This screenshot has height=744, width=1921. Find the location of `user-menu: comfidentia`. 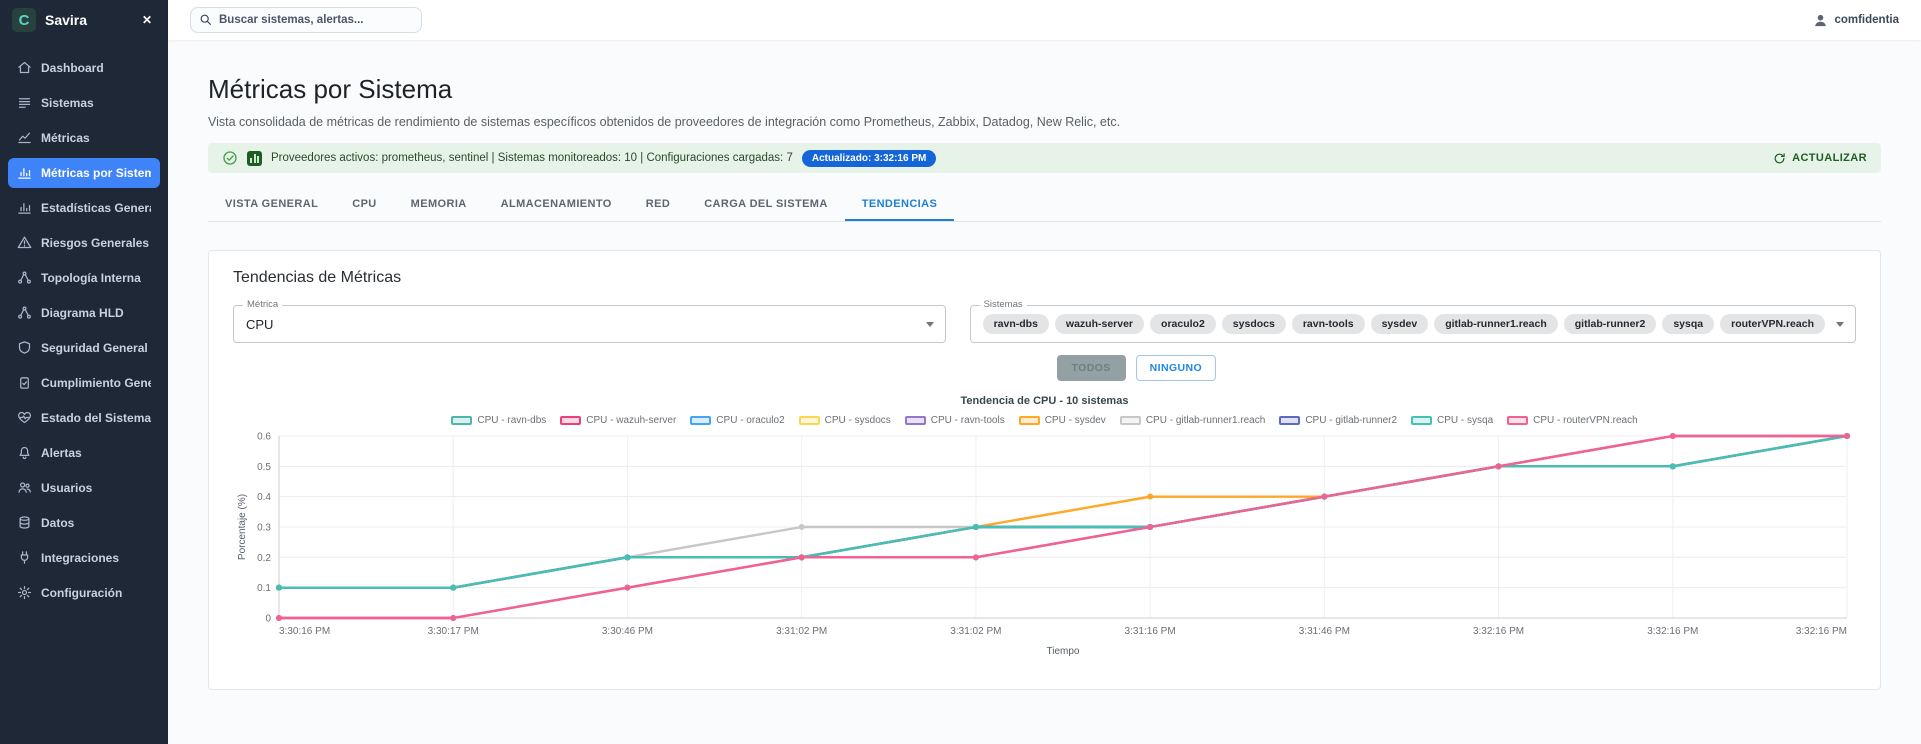

user-menu: comfidentia is located at coordinates (1856, 20).